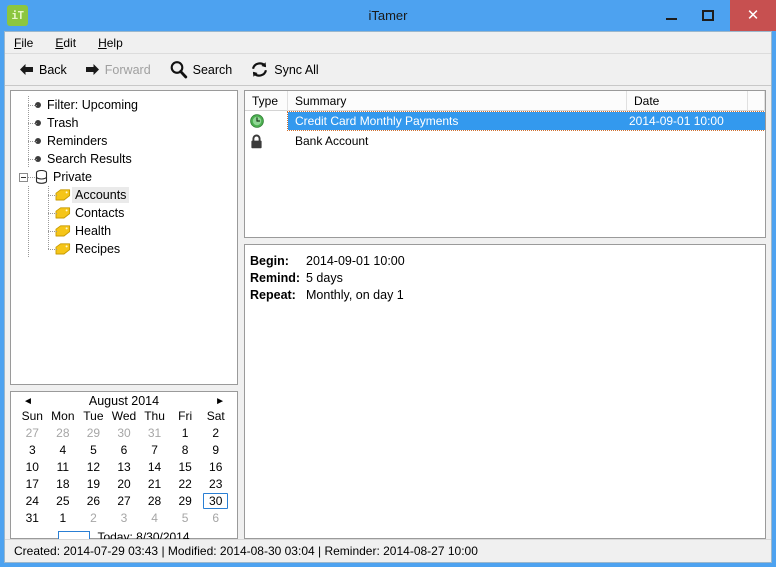  Describe the element at coordinates (154, 450) in the screenshot. I see `calendar-day: 7` at that location.